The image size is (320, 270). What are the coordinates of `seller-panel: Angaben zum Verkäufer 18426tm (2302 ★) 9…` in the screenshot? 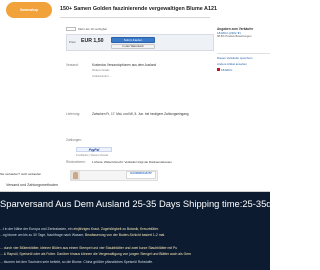 It's located at (243, 38).